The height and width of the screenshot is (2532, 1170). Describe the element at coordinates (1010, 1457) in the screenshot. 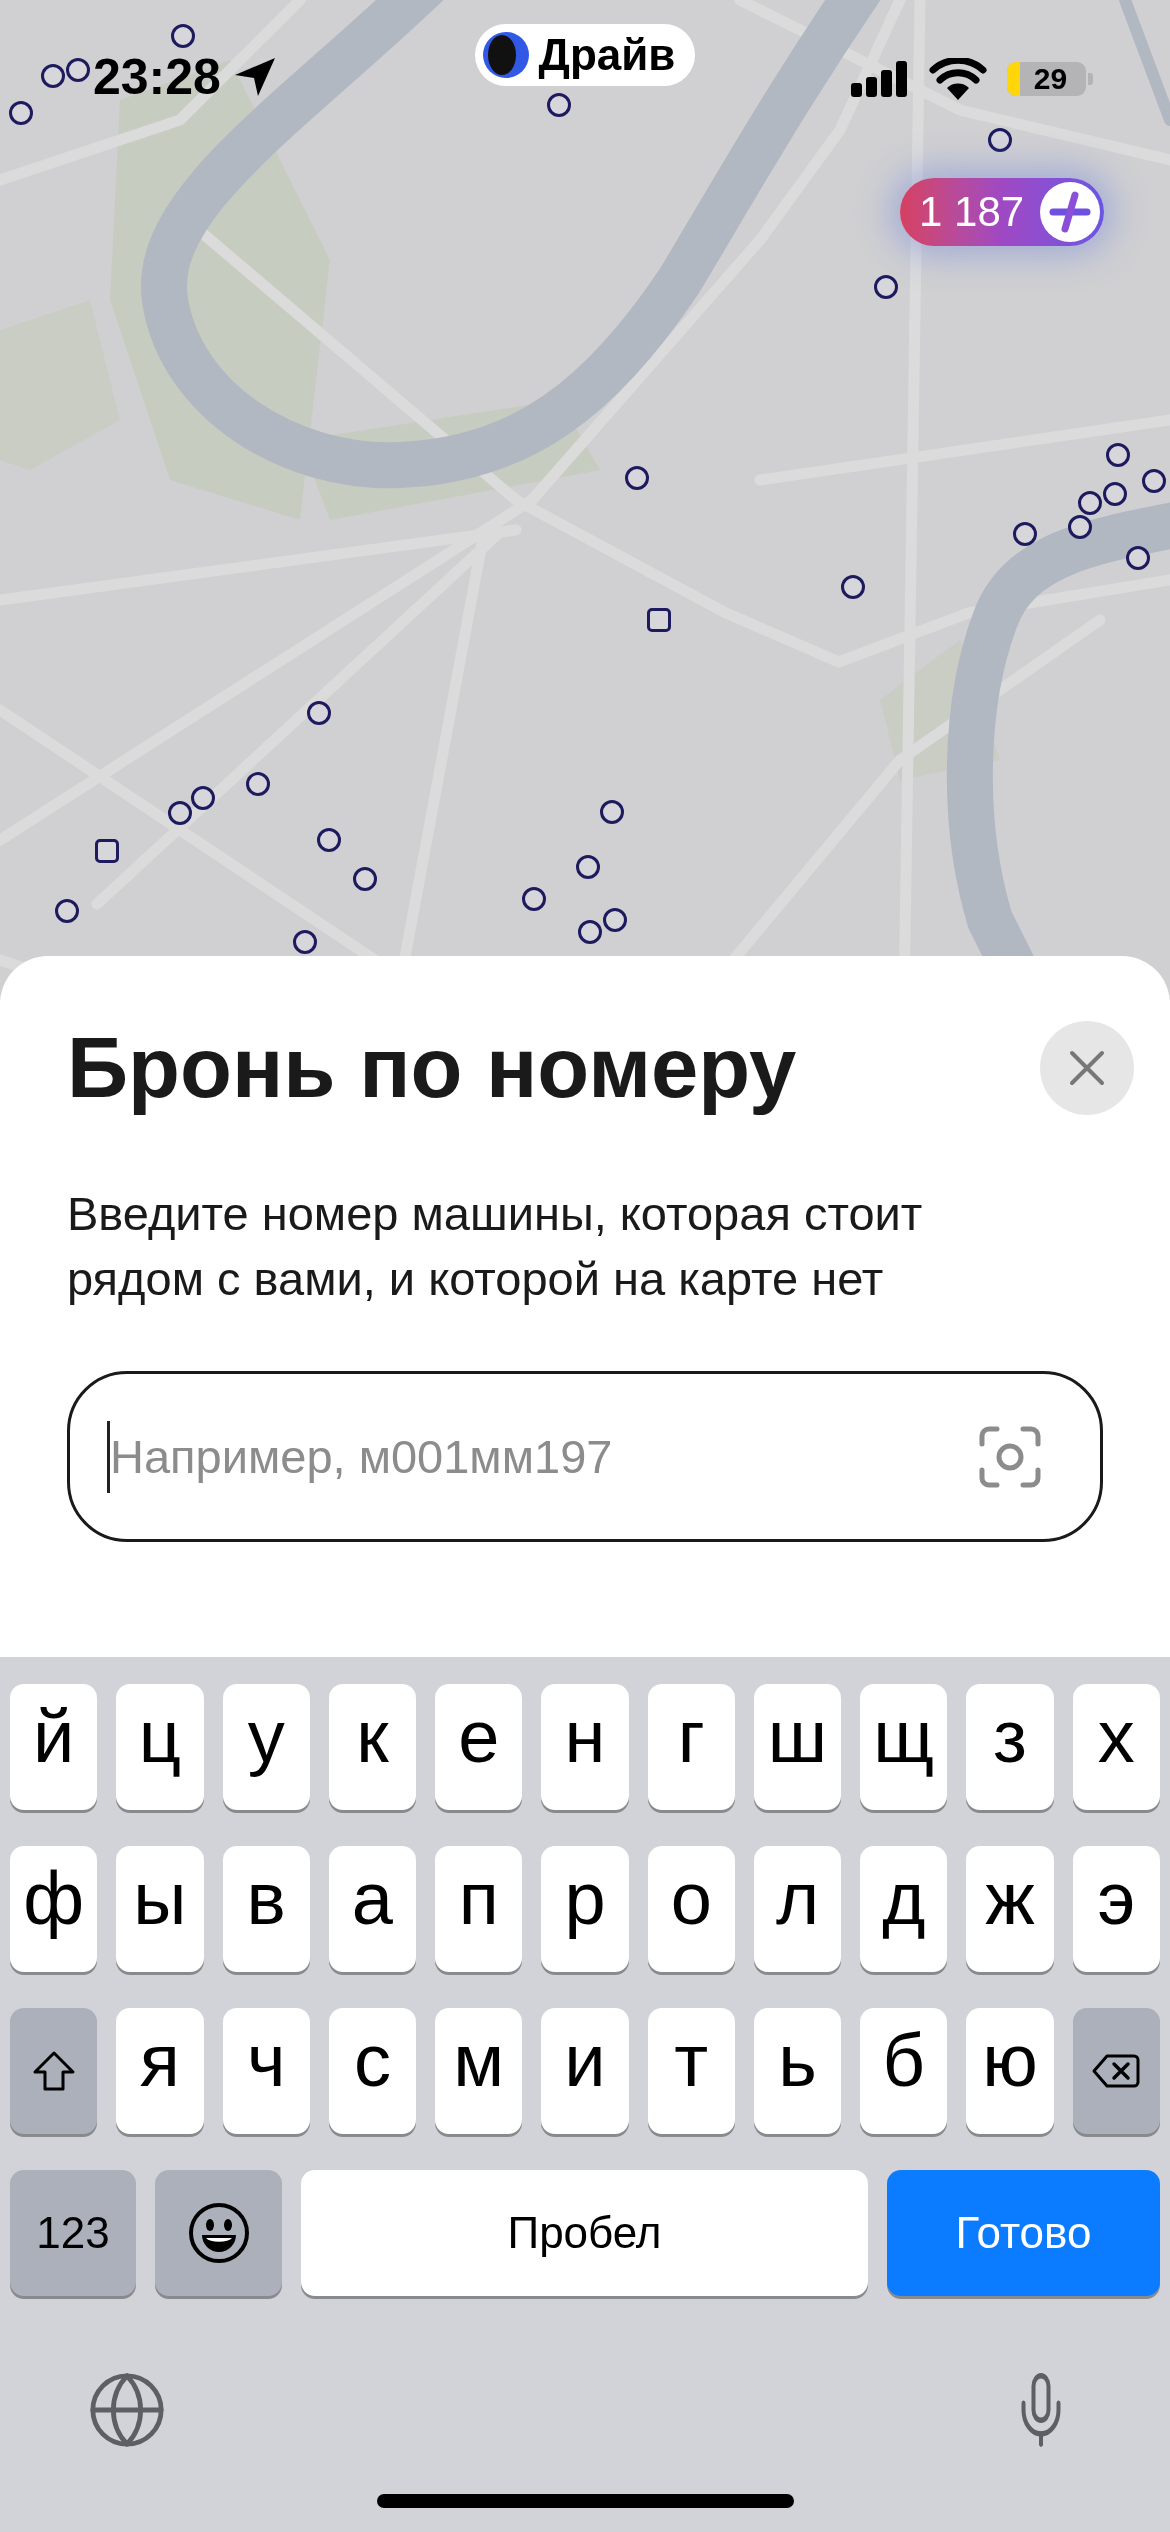

I see `scan-icon` at that location.